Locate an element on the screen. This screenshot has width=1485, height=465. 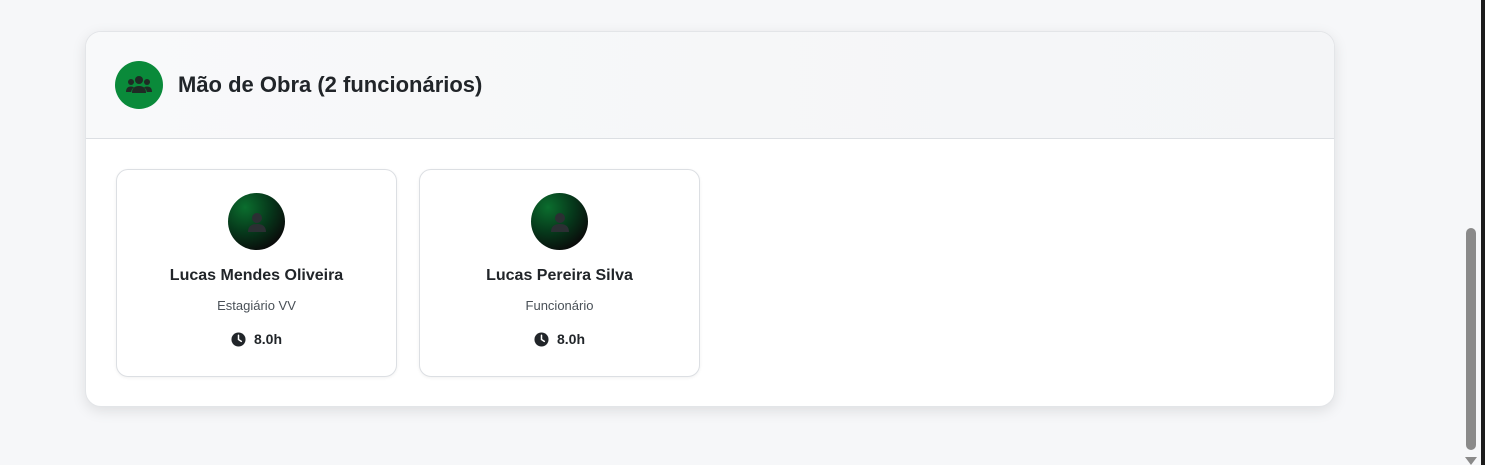
scrollbar-thumb is located at coordinates (1471, 339).